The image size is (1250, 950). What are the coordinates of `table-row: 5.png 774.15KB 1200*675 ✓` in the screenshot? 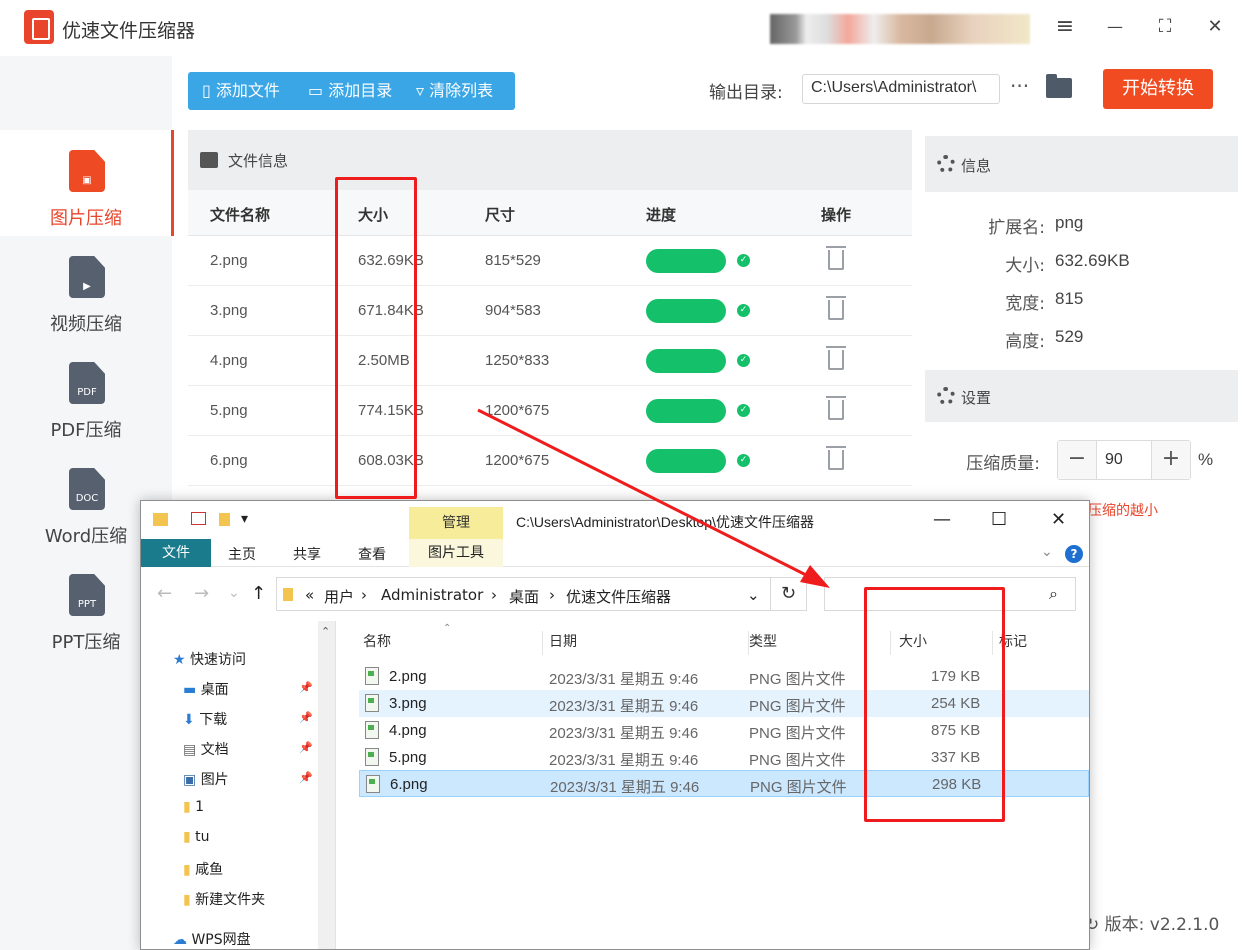 It's located at (550, 411).